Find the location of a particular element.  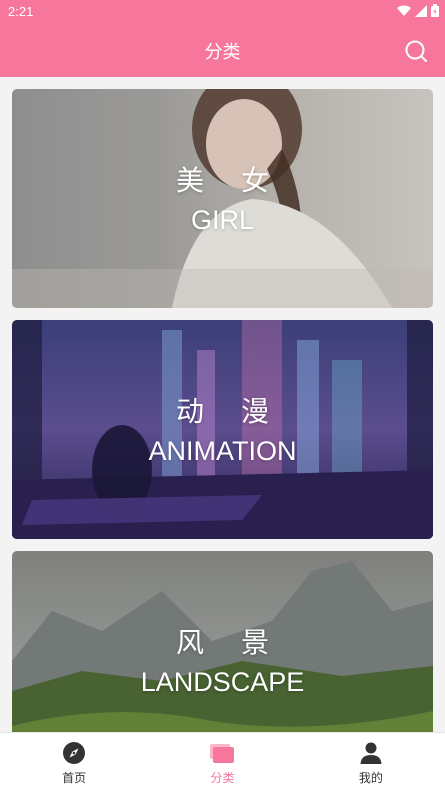

app-bar: 2:21 分类 is located at coordinates (222, 38).